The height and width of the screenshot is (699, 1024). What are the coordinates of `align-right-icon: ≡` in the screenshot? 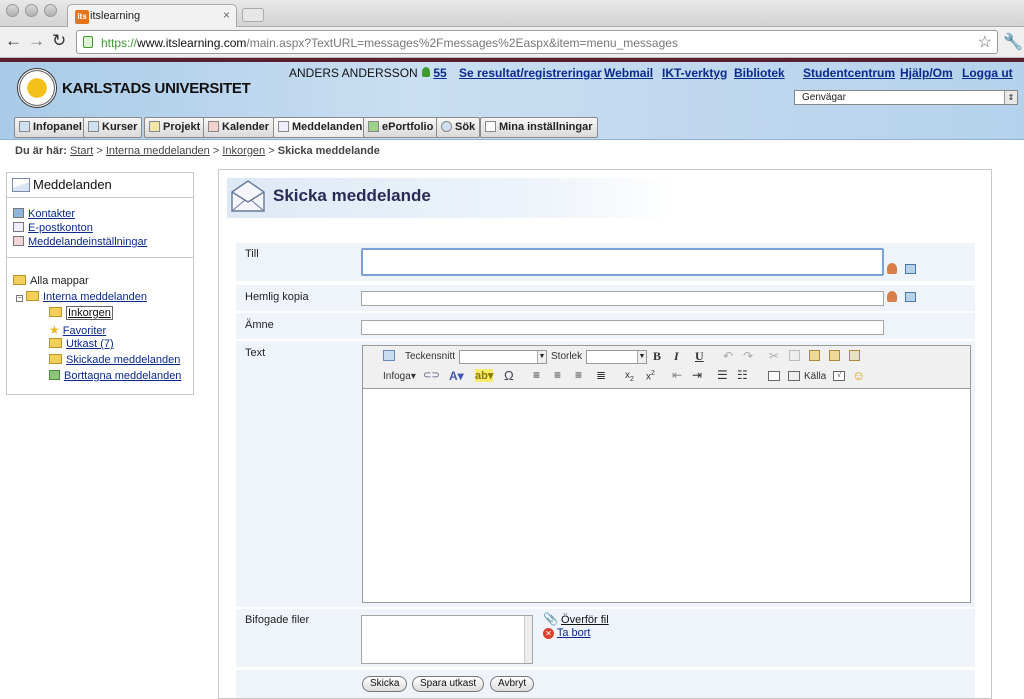 It's located at (578, 375).